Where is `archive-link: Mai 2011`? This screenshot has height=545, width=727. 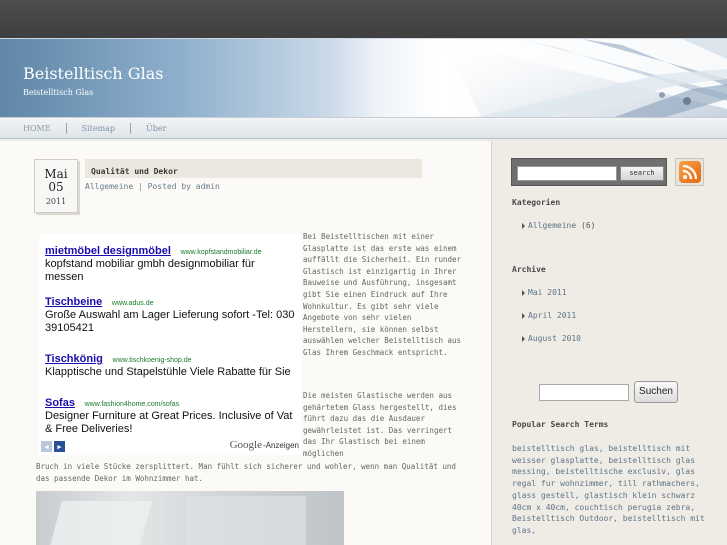 archive-link: Mai 2011 is located at coordinates (547, 292).